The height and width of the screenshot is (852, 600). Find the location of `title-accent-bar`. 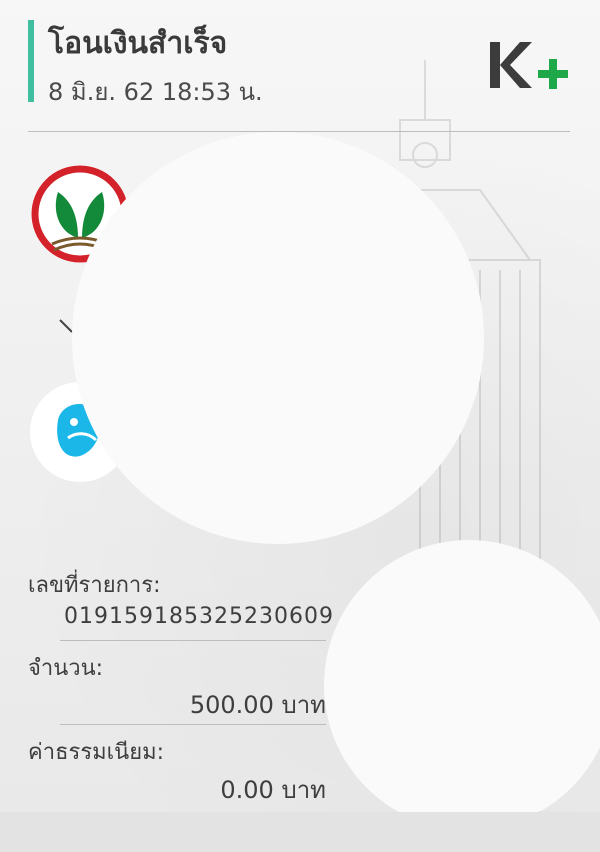

title-accent-bar is located at coordinates (31, 61).